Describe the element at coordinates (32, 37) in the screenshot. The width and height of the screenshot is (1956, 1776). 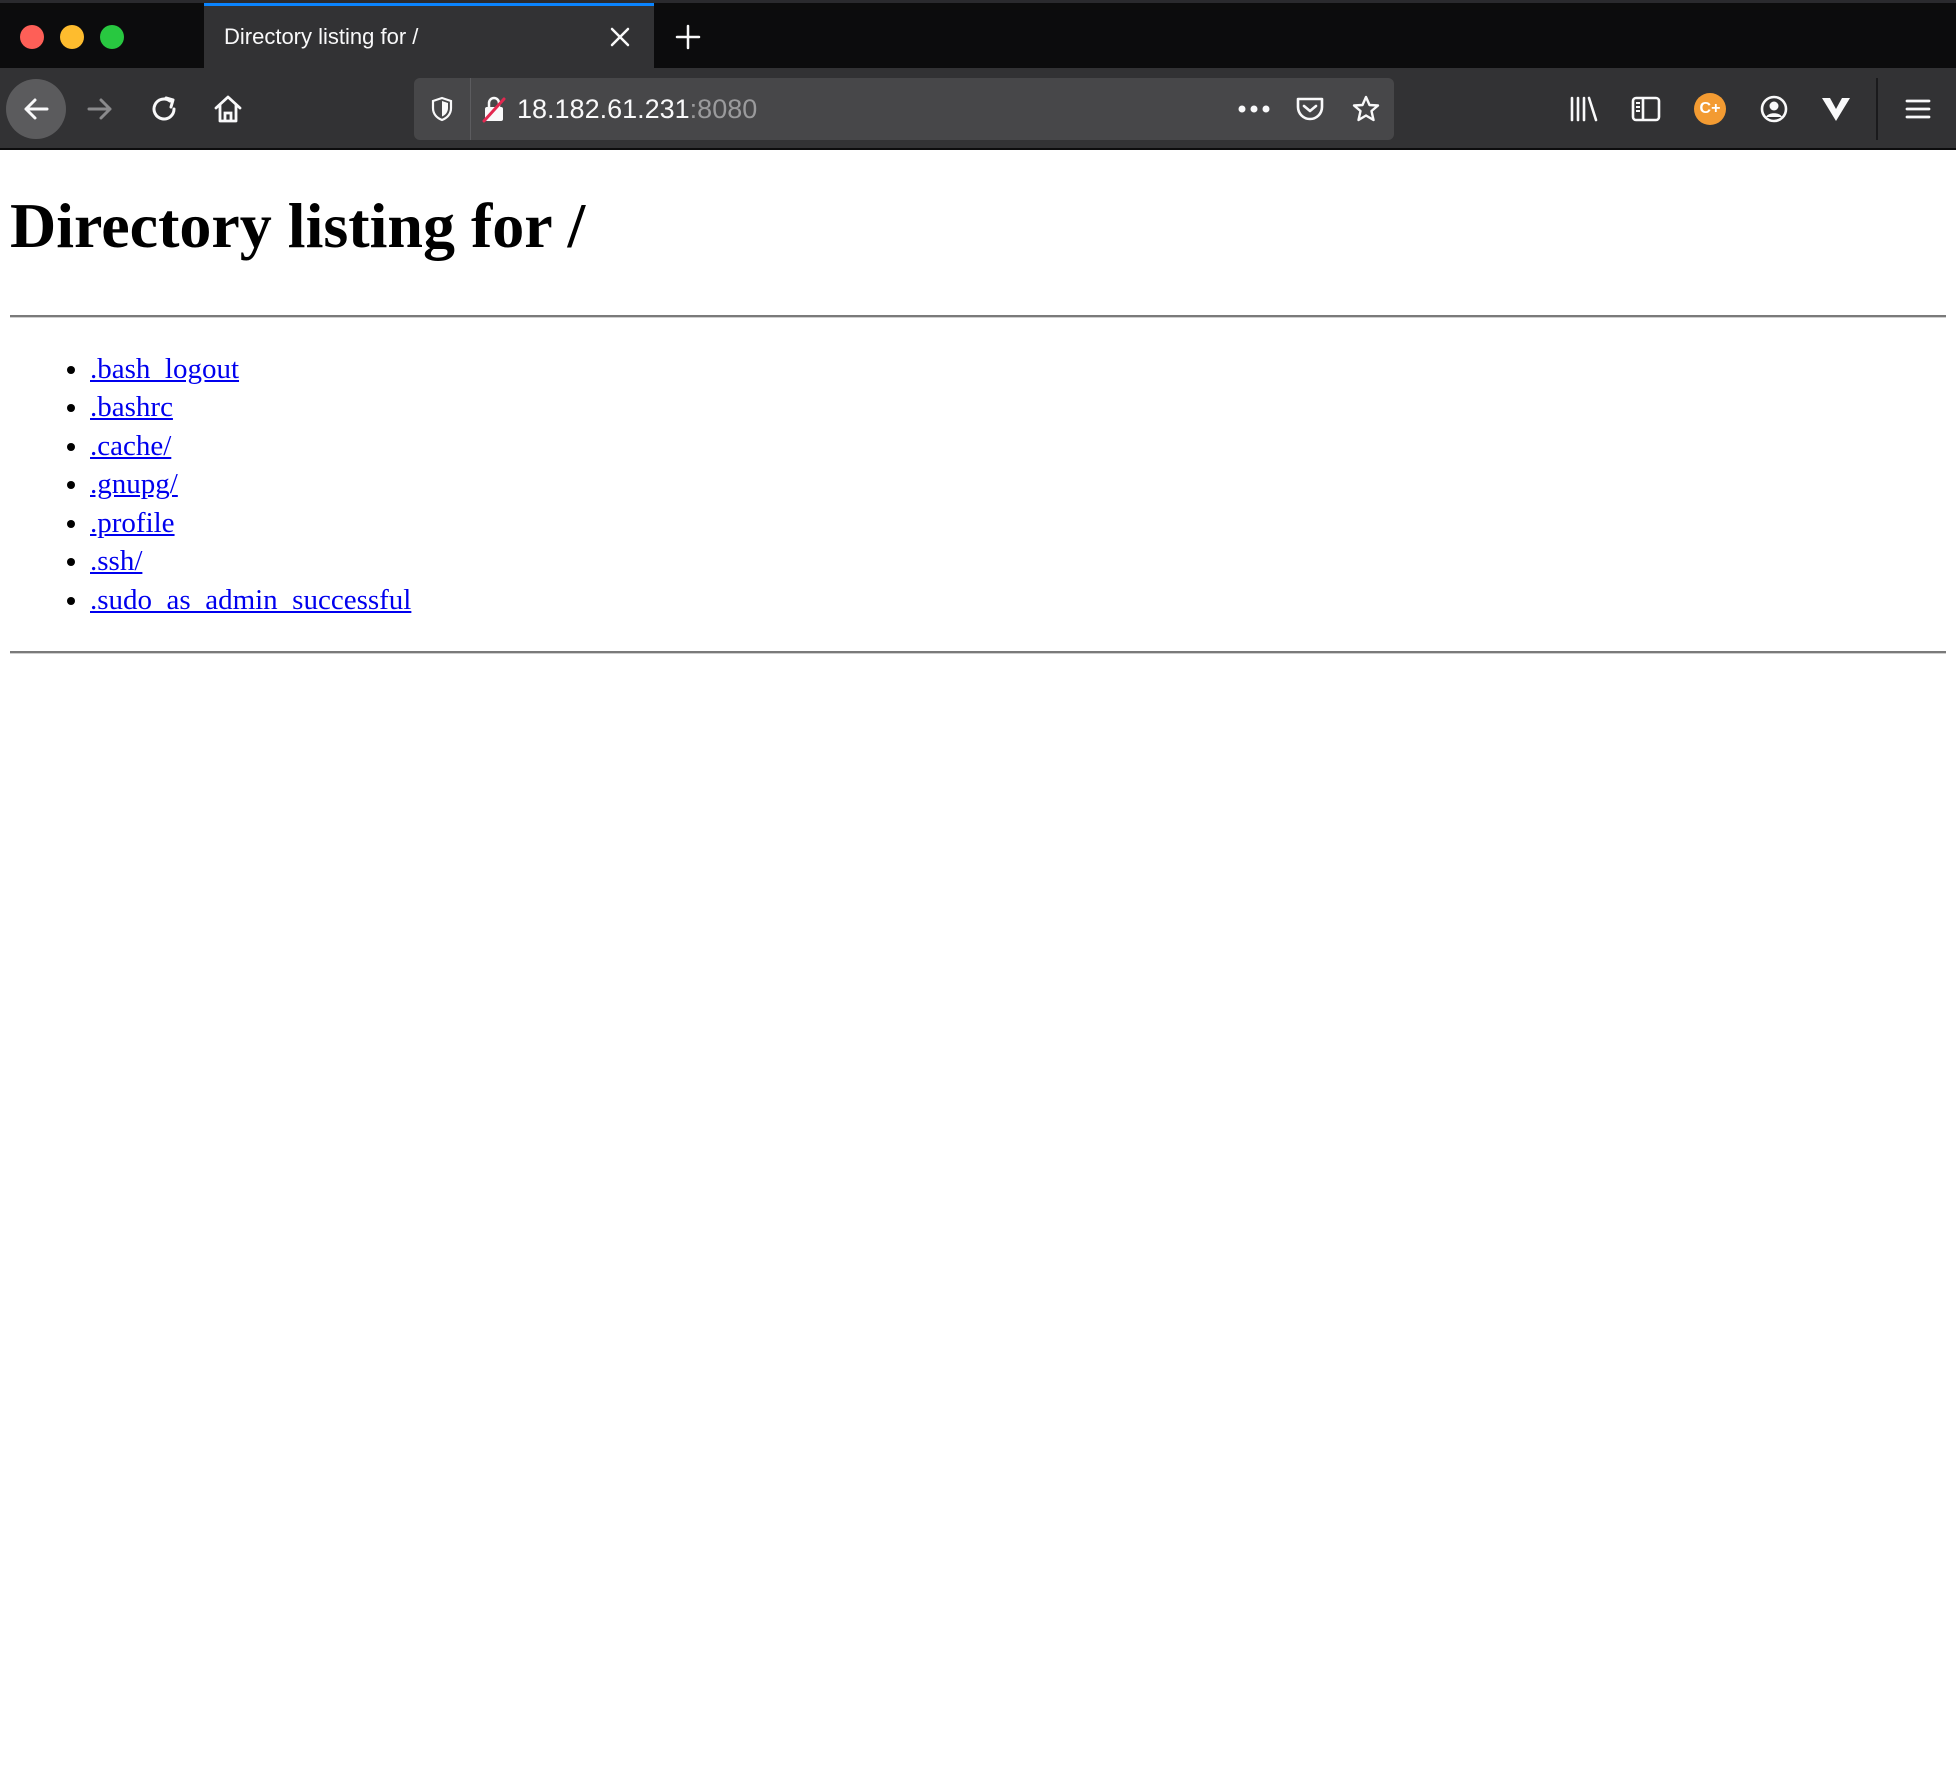
I see `window-close-button` at that location.